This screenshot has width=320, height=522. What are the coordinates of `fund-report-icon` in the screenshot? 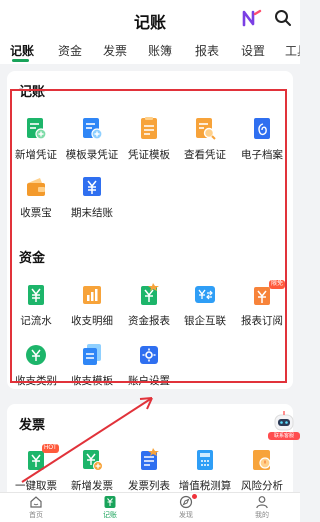 It's located at (150, 294).